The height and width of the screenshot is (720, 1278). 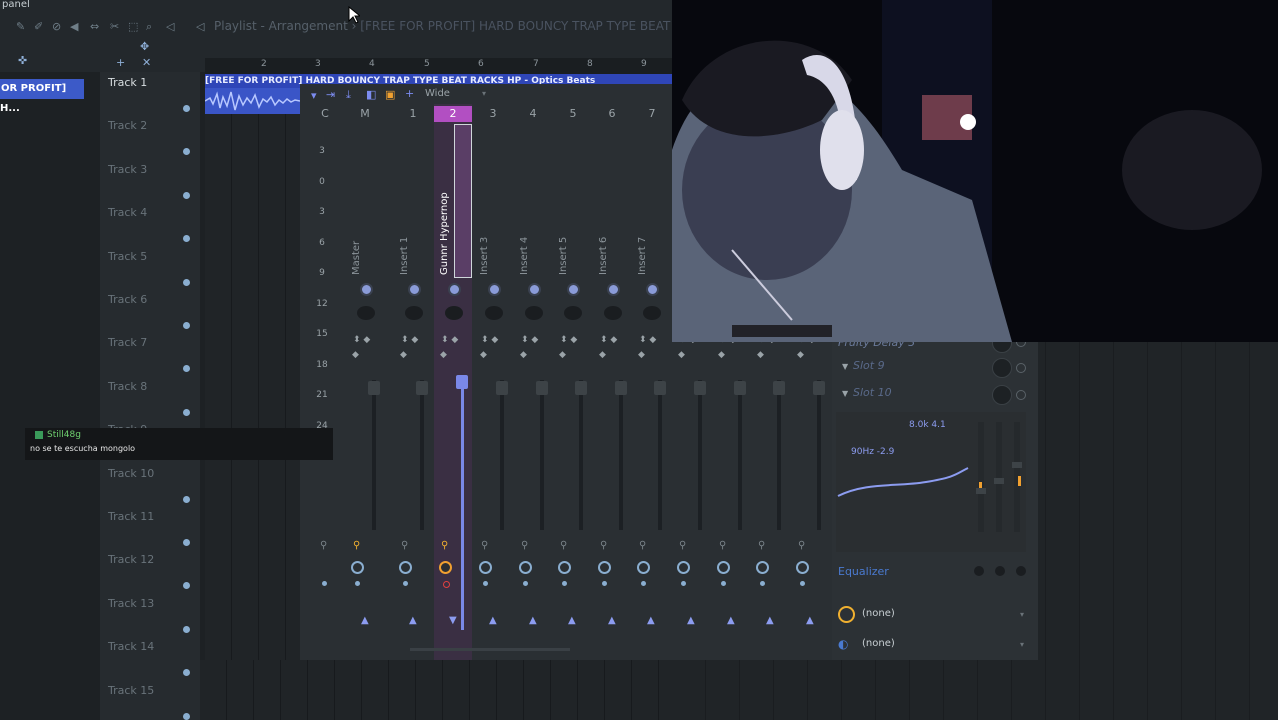 I want to click on close-icon: ✕, so click(x=146, y=62).